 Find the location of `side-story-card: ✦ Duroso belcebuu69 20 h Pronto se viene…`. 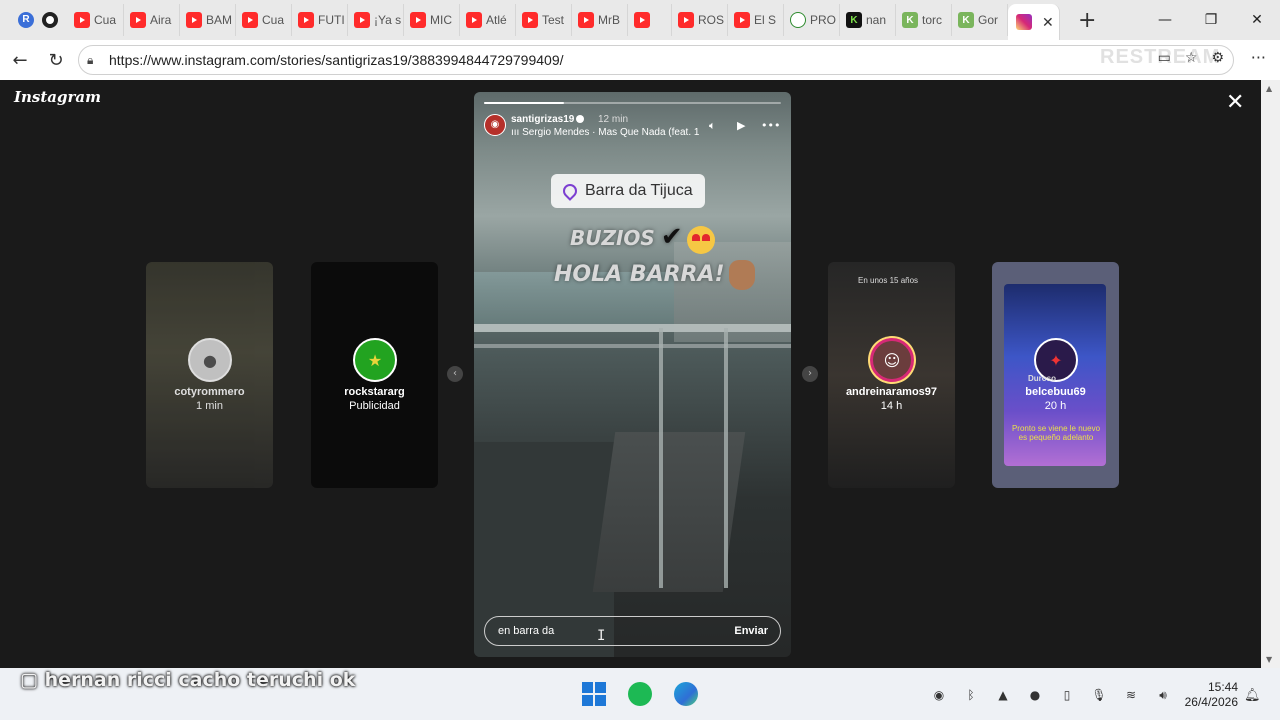

side-story-card: ✦ Duroso belcebuu69 20 h Pronto se viene… is located at coordinates (1055, 375).